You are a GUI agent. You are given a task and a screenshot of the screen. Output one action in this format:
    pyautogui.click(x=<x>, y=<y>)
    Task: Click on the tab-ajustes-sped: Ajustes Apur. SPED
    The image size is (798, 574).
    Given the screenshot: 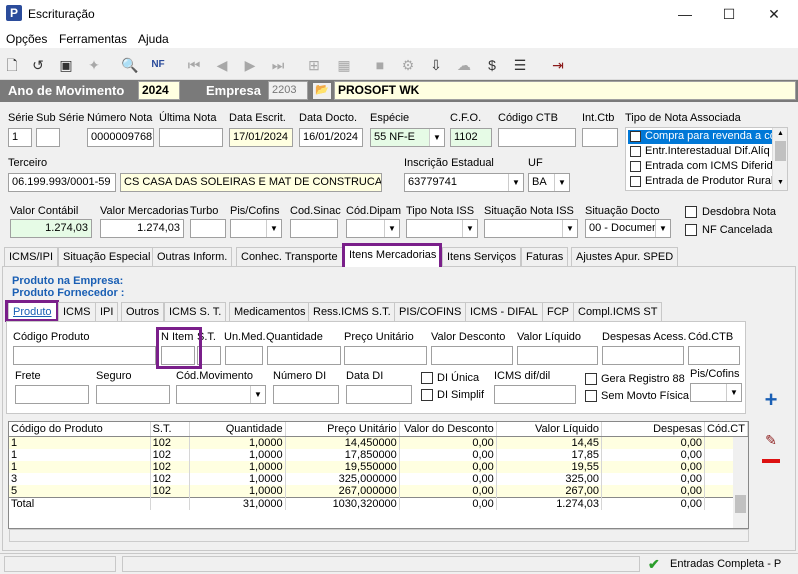 What is the action you would take?
    pyautogui.click(x=625, y=256)
    